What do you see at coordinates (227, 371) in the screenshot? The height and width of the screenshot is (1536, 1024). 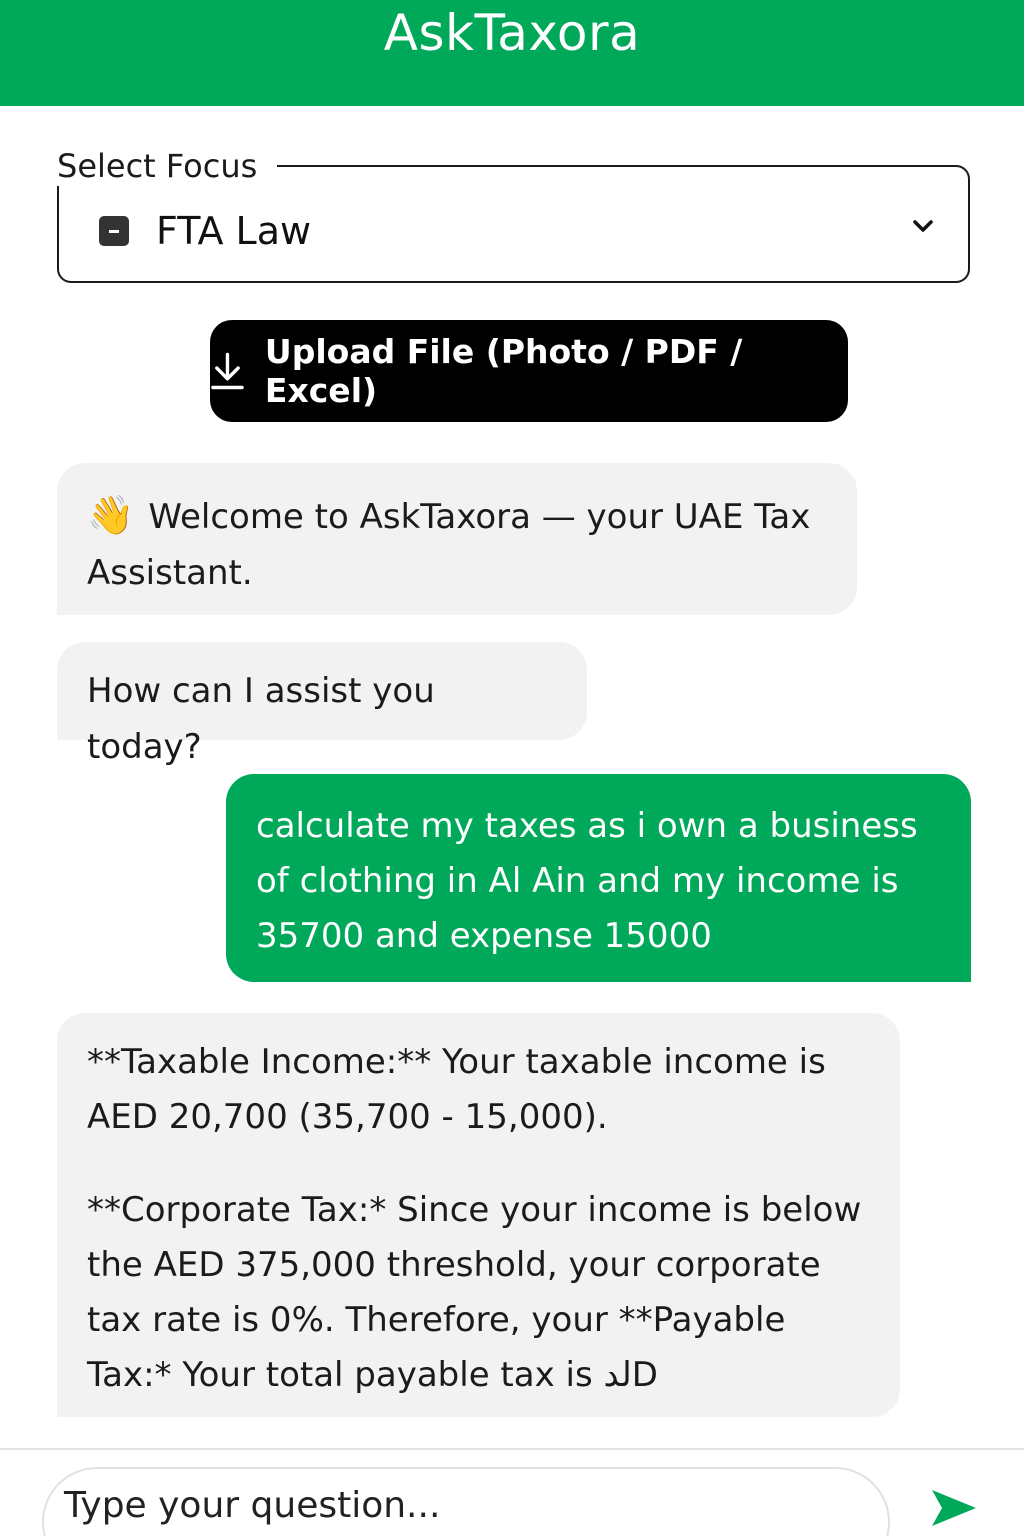 I see `download-icon` at bounding box center [227, 371].